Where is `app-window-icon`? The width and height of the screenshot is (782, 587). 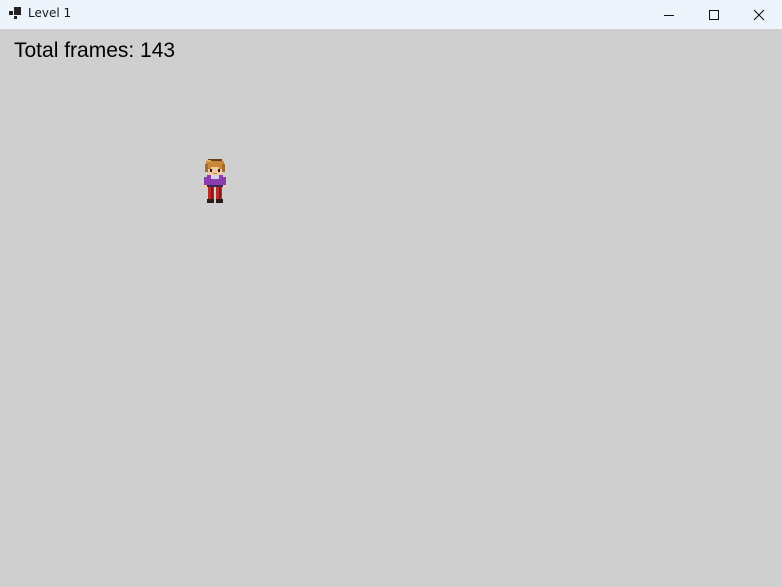 app-window-icon is located at coordinates (15, 13).